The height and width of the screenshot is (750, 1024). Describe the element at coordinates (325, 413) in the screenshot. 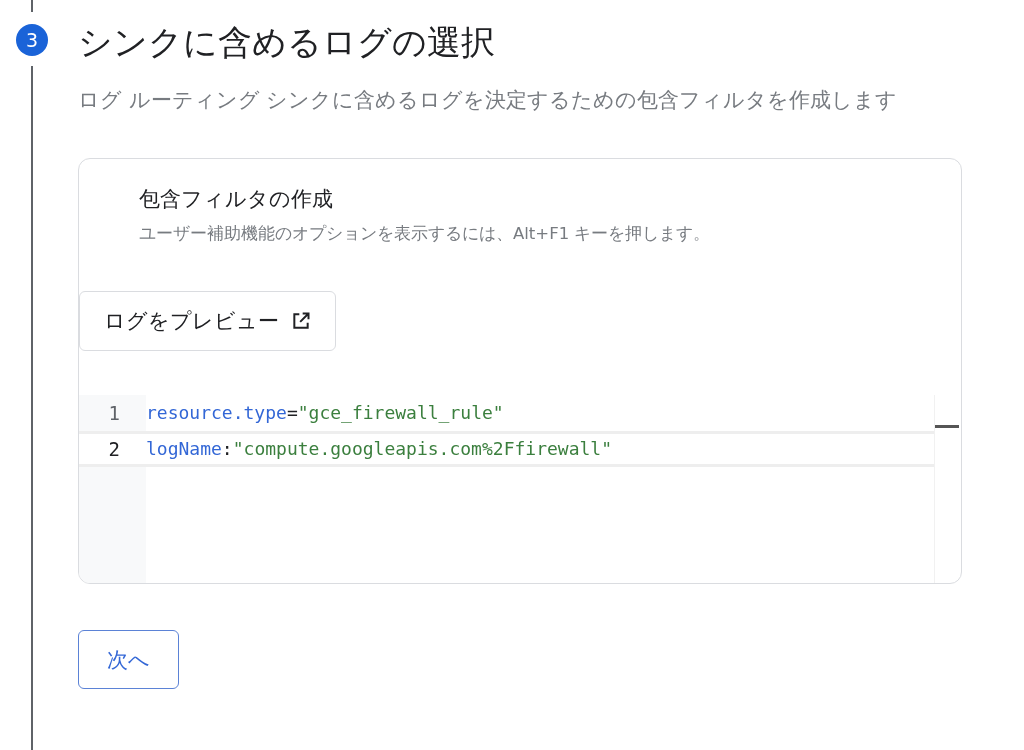

I see `code-line: resource.type="gce_firewall_rule"` at that location.